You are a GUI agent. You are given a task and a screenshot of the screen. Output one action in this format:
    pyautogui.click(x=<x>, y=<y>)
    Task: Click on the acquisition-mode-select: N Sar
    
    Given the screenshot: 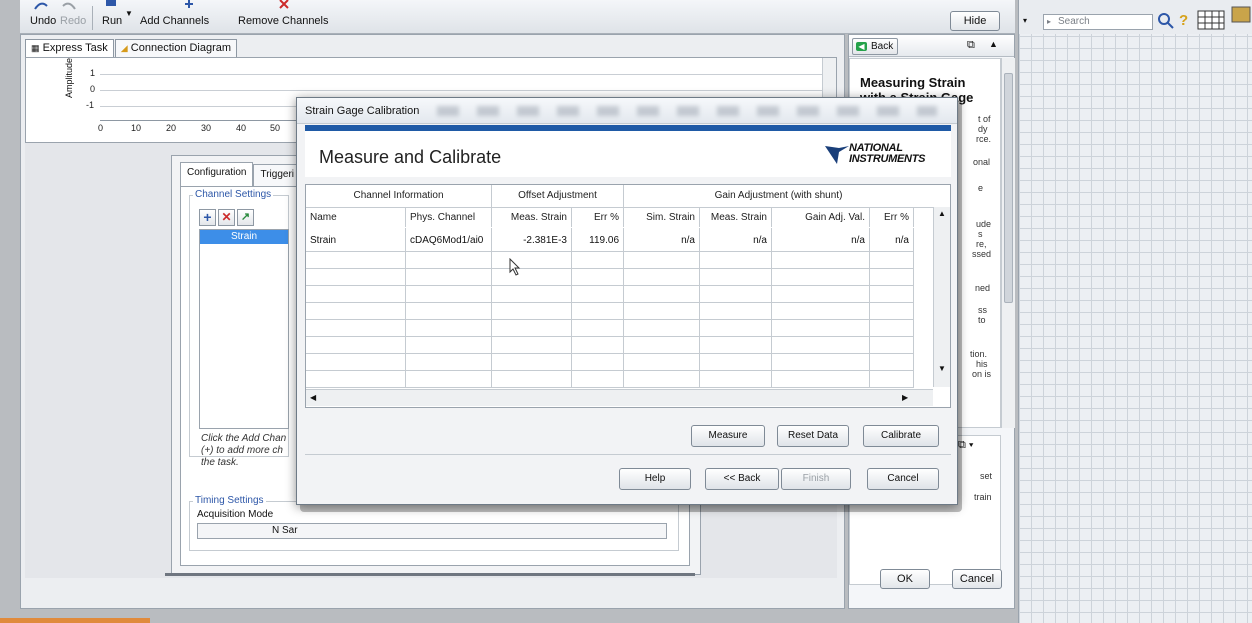 What is the action you would take?
    pyautogui.click(x=432, y=531)
    